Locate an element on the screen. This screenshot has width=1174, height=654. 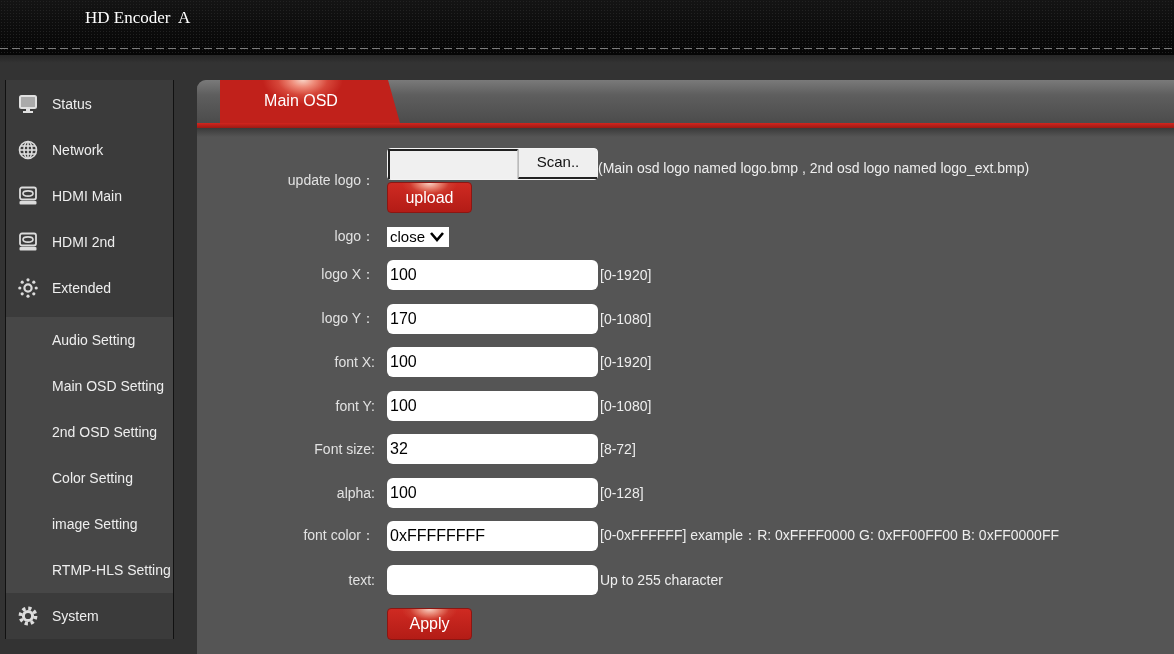
field-label: logo： is located at coordinates (355, 236).